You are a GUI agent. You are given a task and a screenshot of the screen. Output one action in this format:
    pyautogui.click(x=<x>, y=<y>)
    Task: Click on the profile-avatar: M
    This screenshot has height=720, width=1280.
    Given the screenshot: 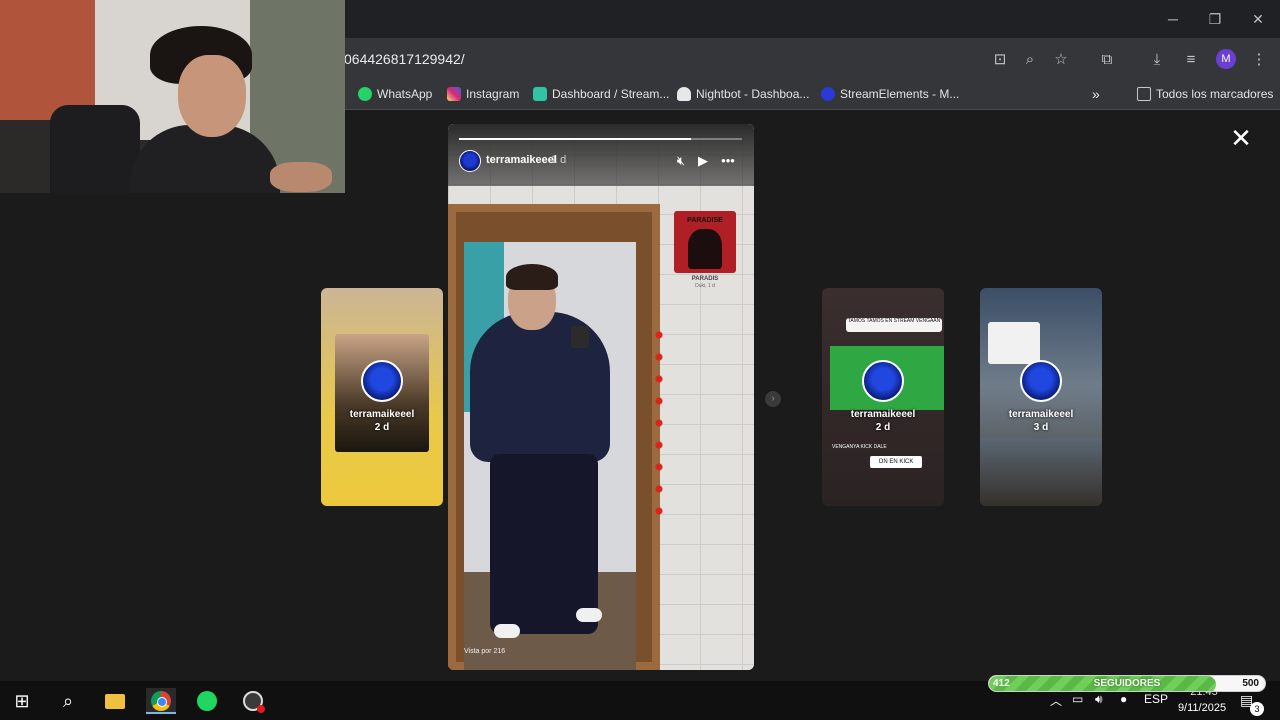 What is the action you would take?
    pyautogui.click(x=1226, y=59)
    